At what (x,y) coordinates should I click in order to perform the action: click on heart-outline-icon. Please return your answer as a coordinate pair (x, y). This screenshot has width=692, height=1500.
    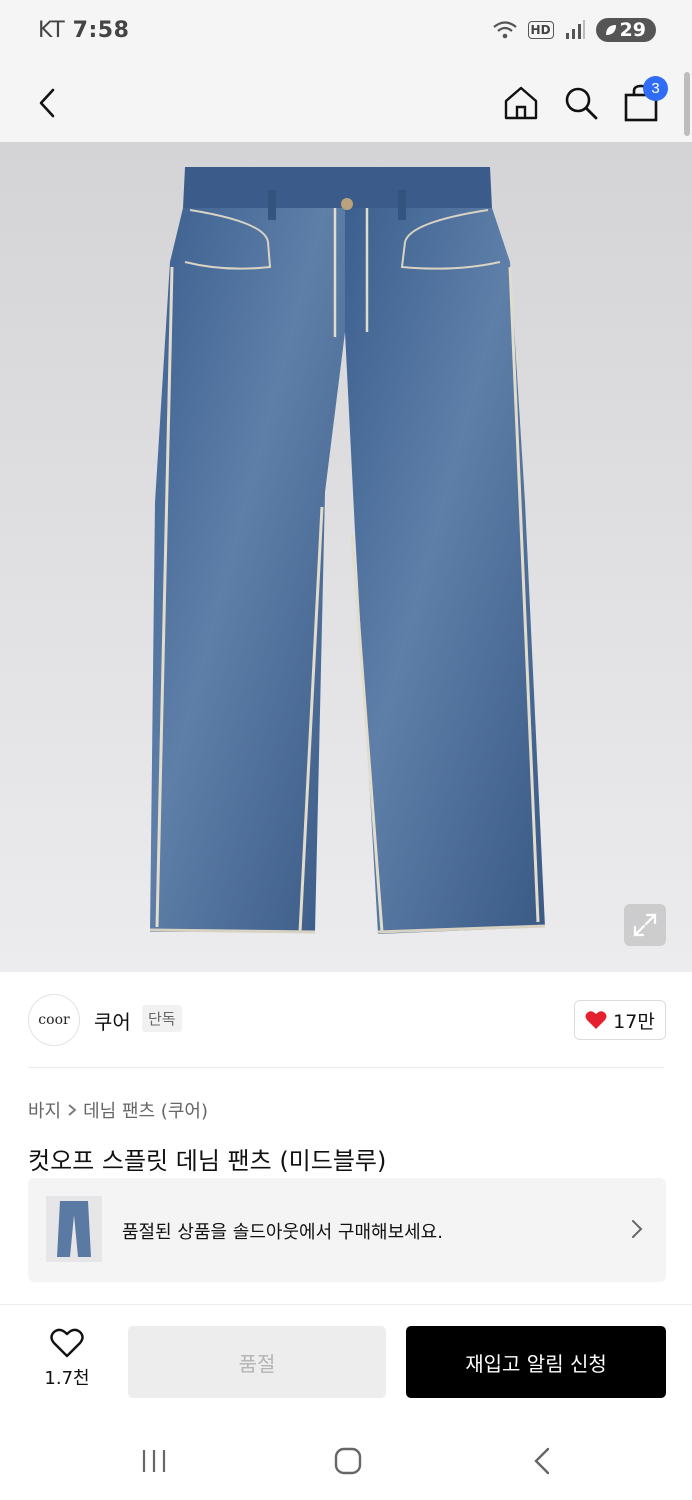
    Looking at the image, I should click on (67, 1343).